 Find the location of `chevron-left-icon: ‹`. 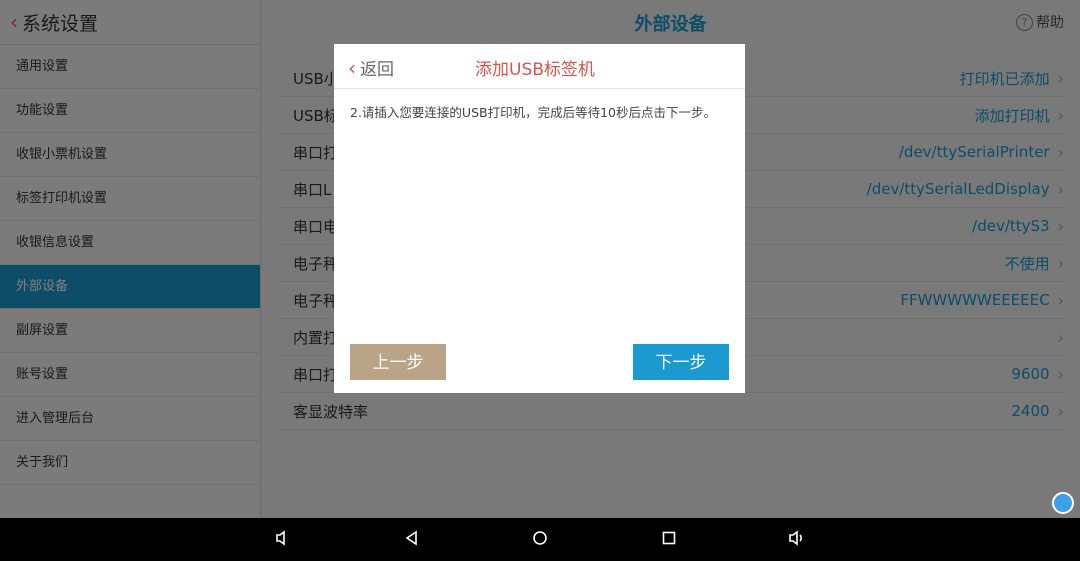

chevron-left-icon: ‹ is located at coordinates (352, 67).